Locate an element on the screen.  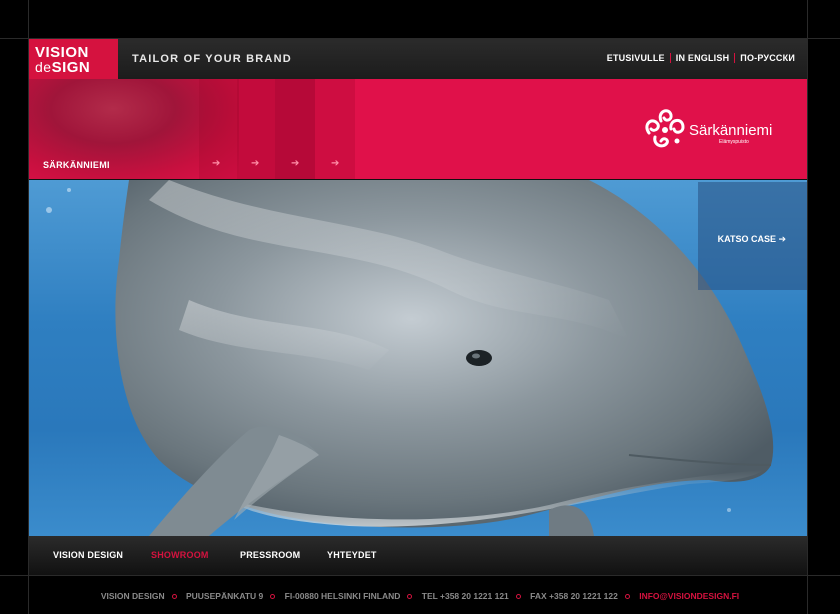
lang-link-english: IN ENGLISH is located at coordinates (703, 58).